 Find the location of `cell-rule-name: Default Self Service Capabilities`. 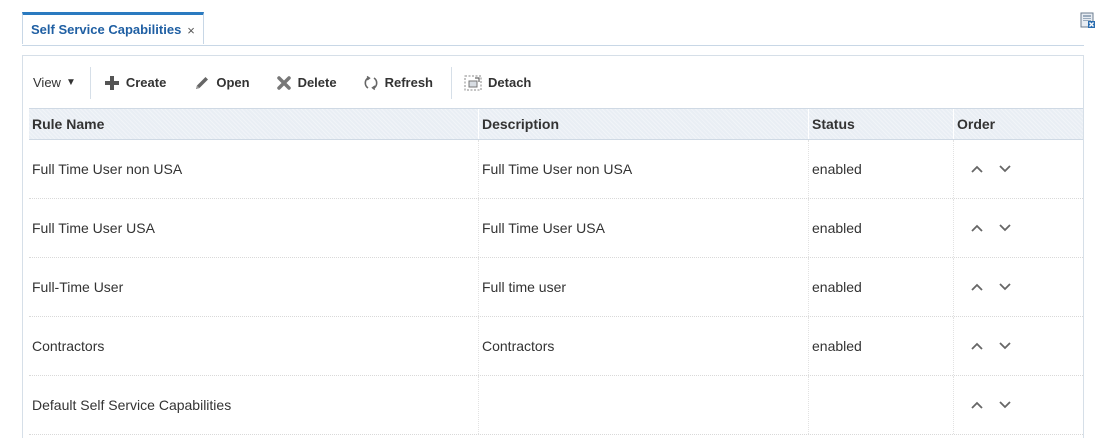

cell-rule-name: Default Self Service Capabilities is located at coordinates (254, 405).